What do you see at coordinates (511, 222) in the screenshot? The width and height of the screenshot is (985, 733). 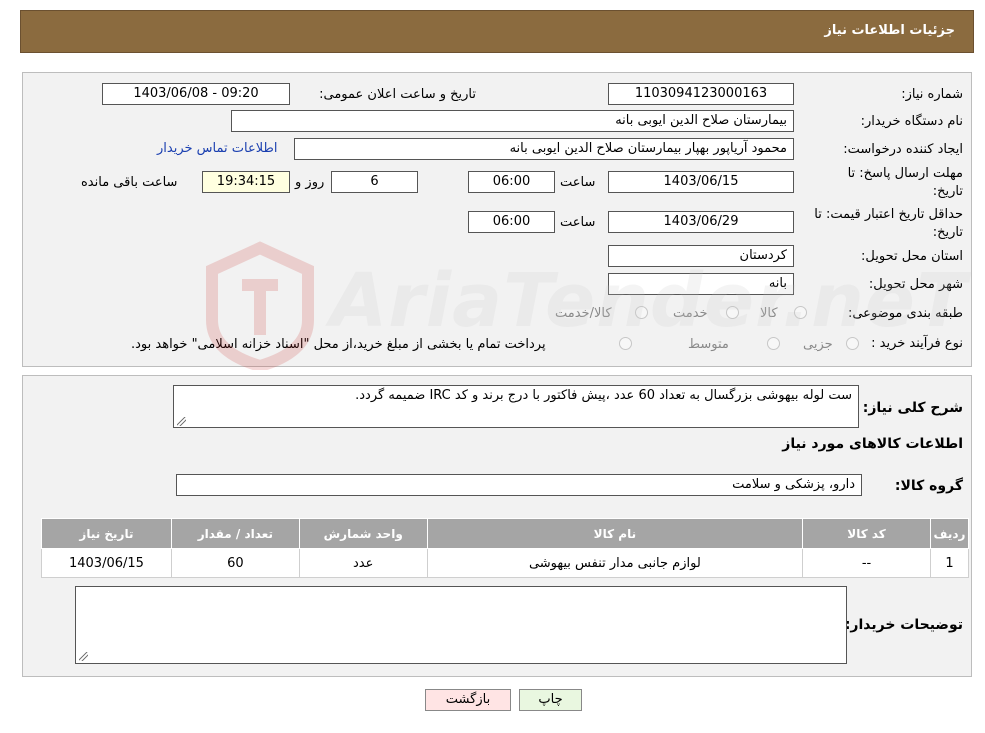 I see `validity-time-field: 06:00` at bounding box center [511, 222].